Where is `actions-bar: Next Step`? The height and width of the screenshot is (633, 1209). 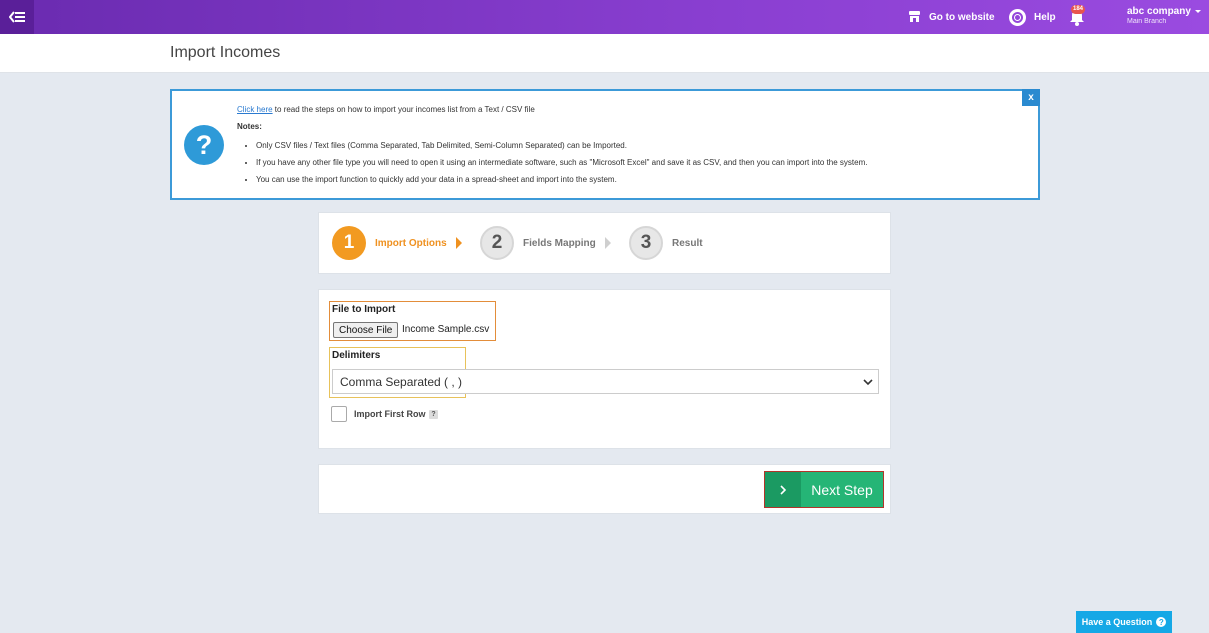 actions-bar: Next Step is located at coordinates (604, 489).